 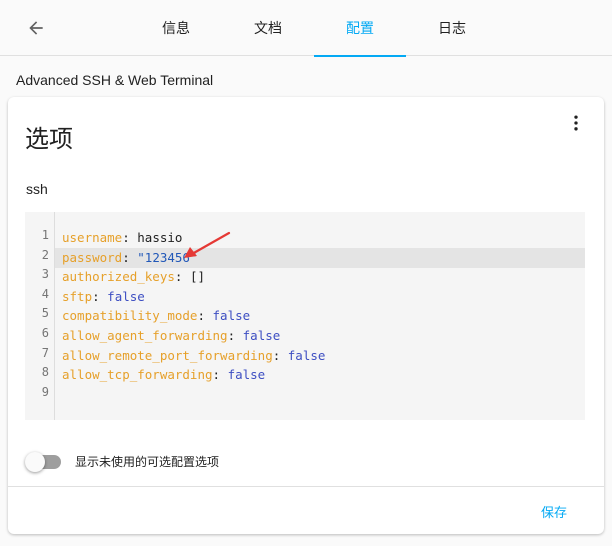 I want to click on arrow-left-icon, so click(x=36, y=28).